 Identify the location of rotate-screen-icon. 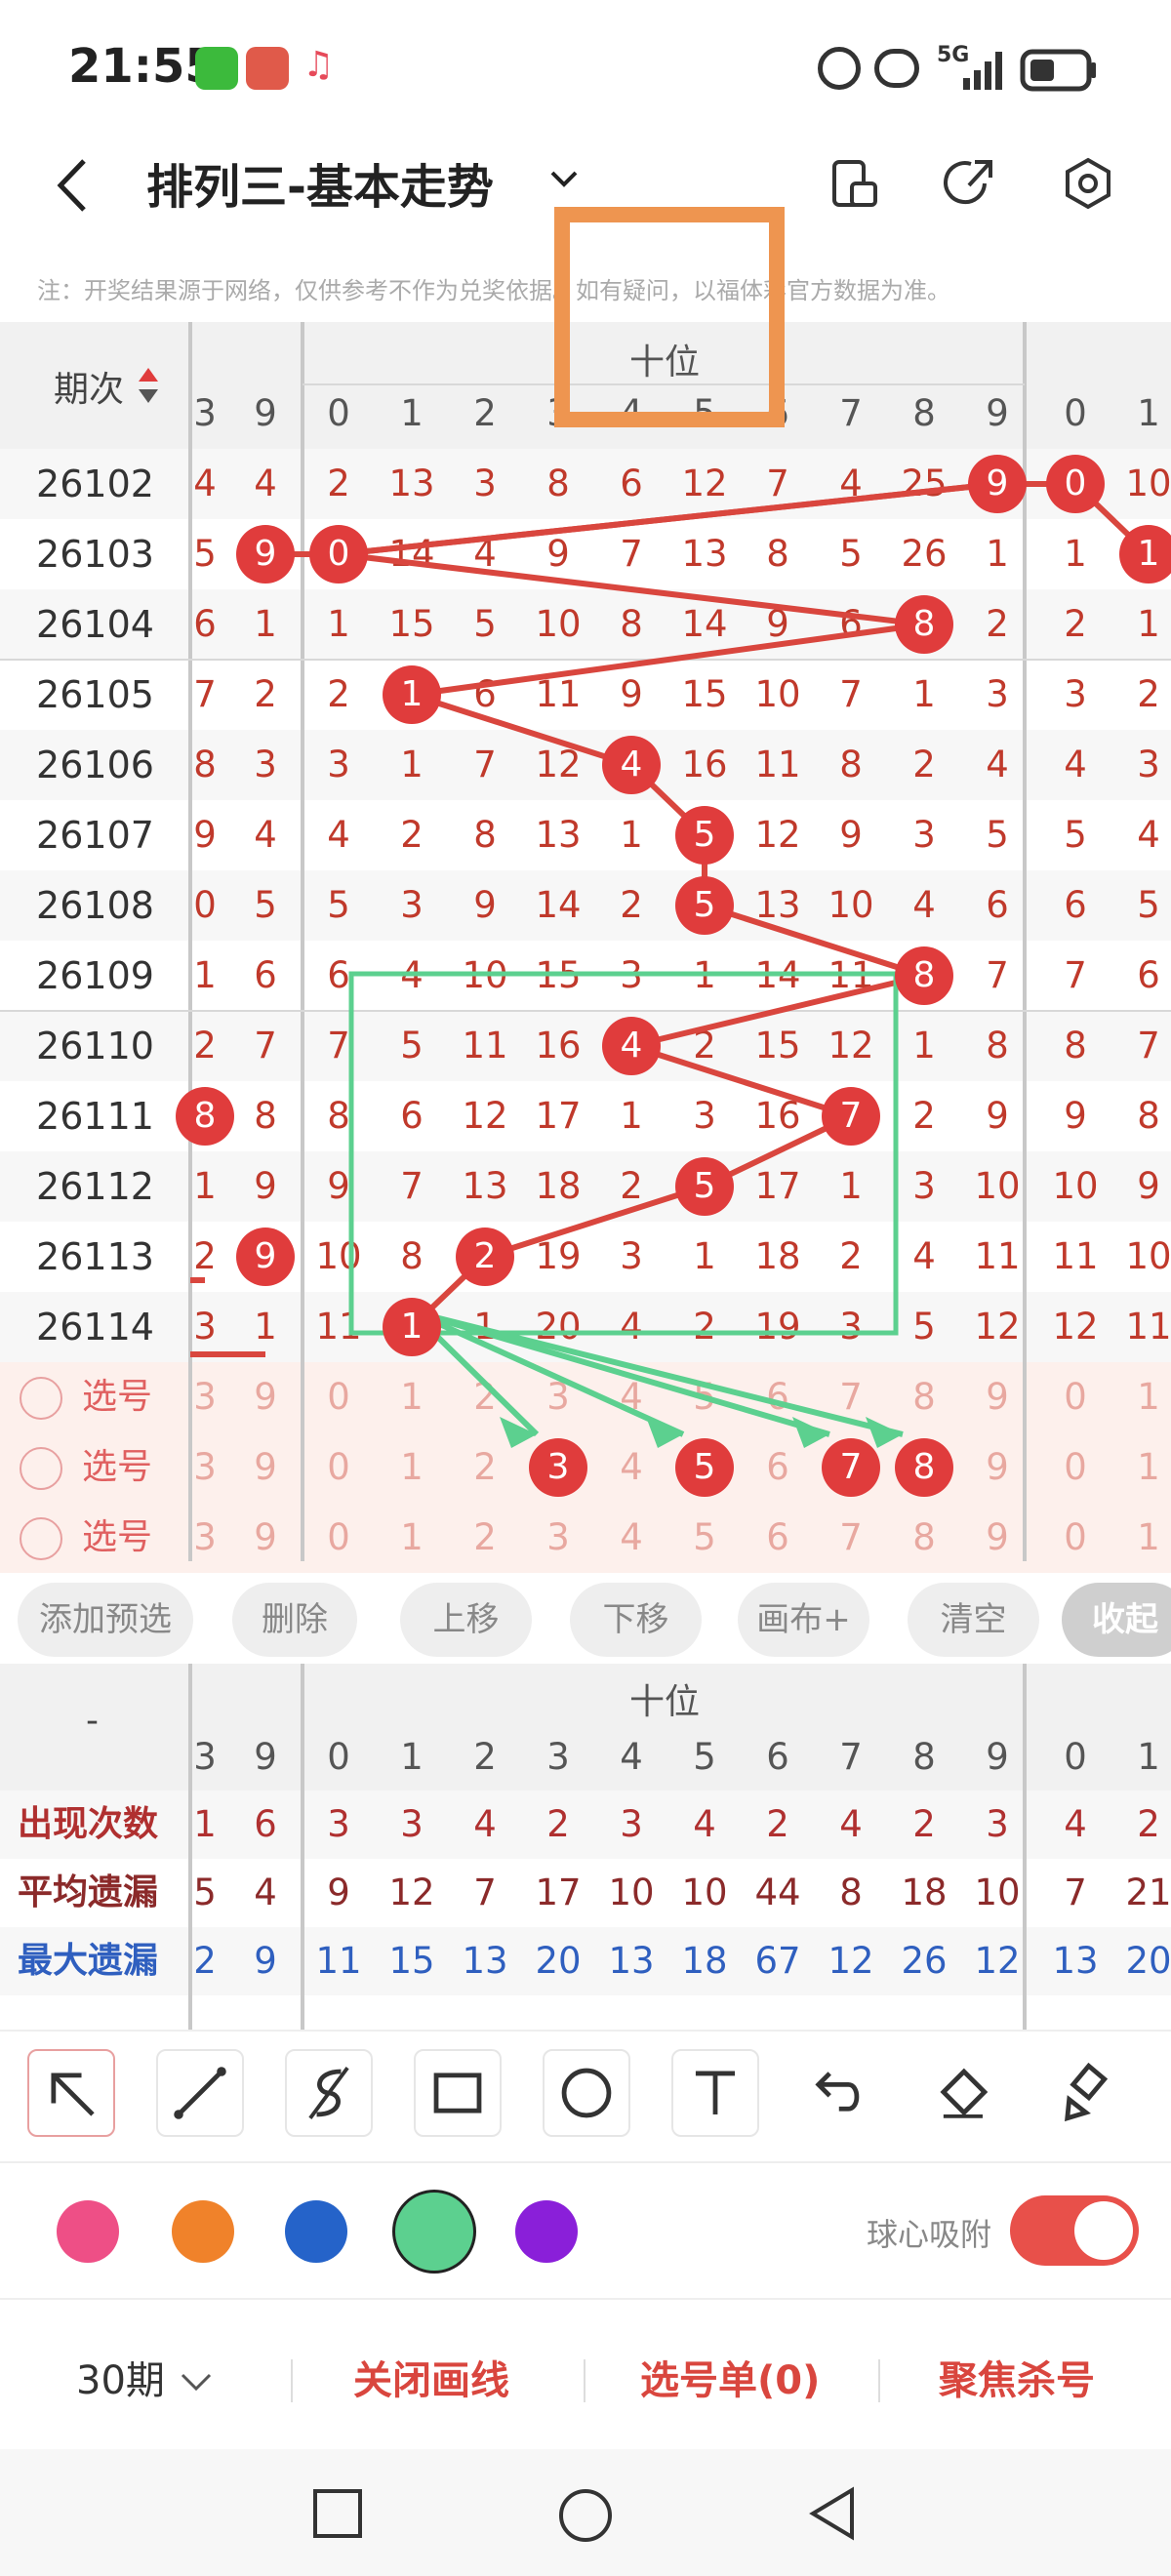
(854, 183).